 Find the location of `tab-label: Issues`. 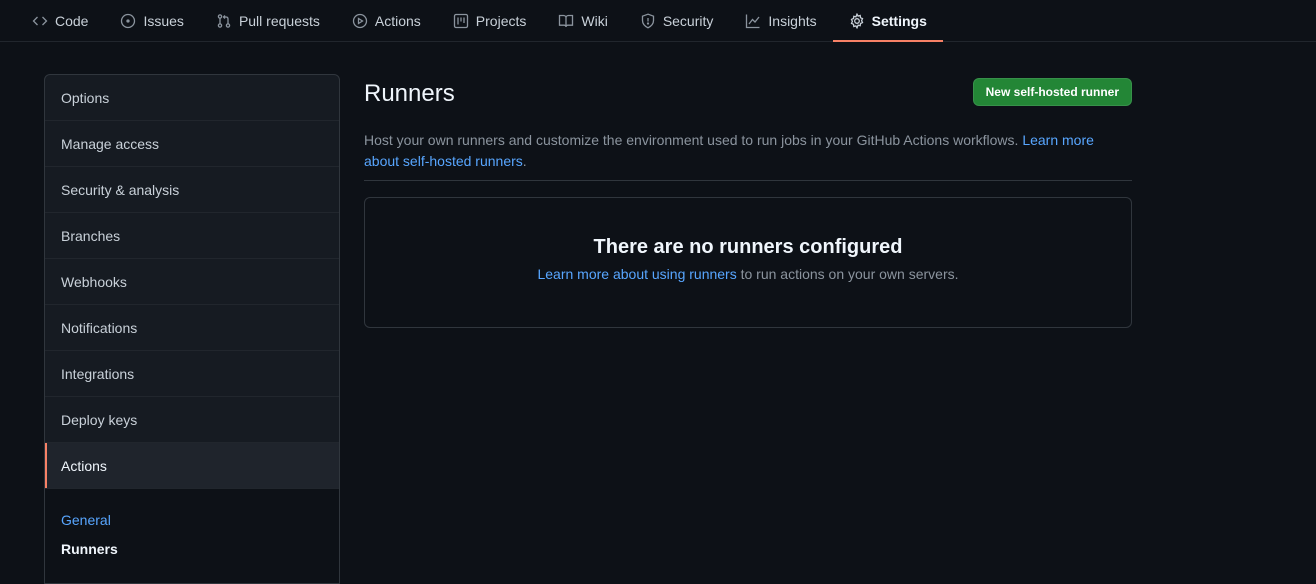

tab-label: Issues is located at coordinates (163, 20).